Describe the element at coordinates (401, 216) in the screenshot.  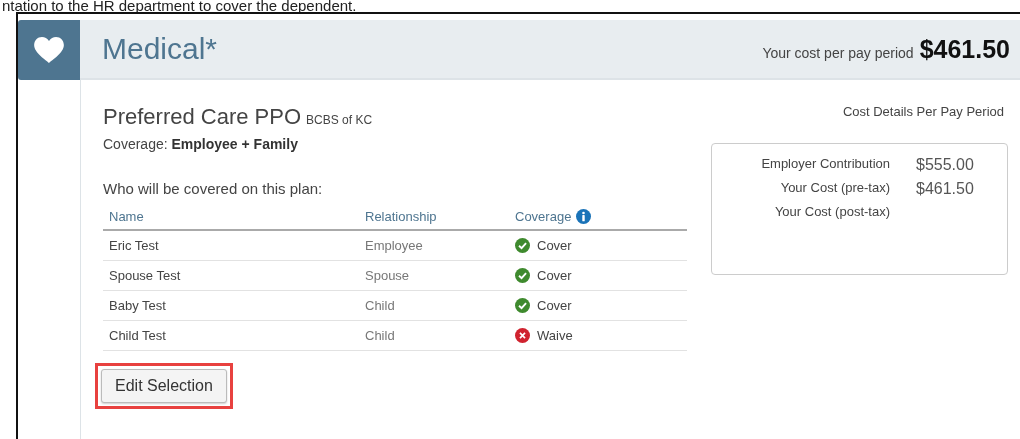
I see `column-header: Relationship` at that location.